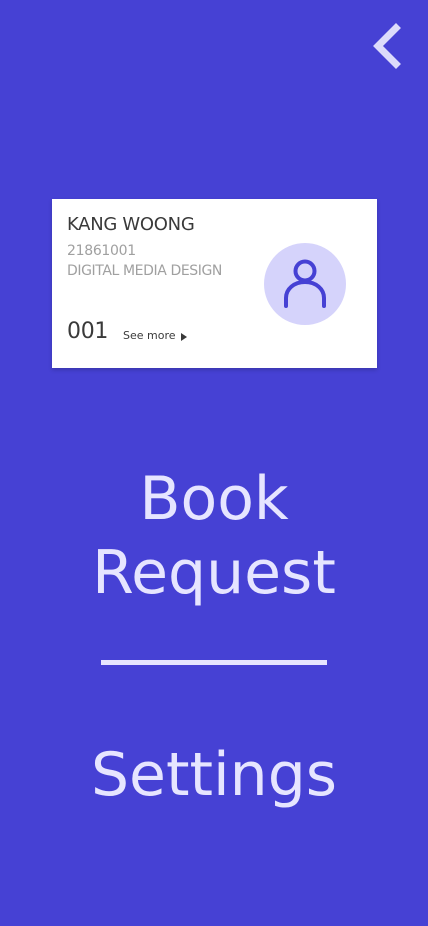 This screenshot has width=428, height=926. I want to click on user-icon, so click(305, 283).